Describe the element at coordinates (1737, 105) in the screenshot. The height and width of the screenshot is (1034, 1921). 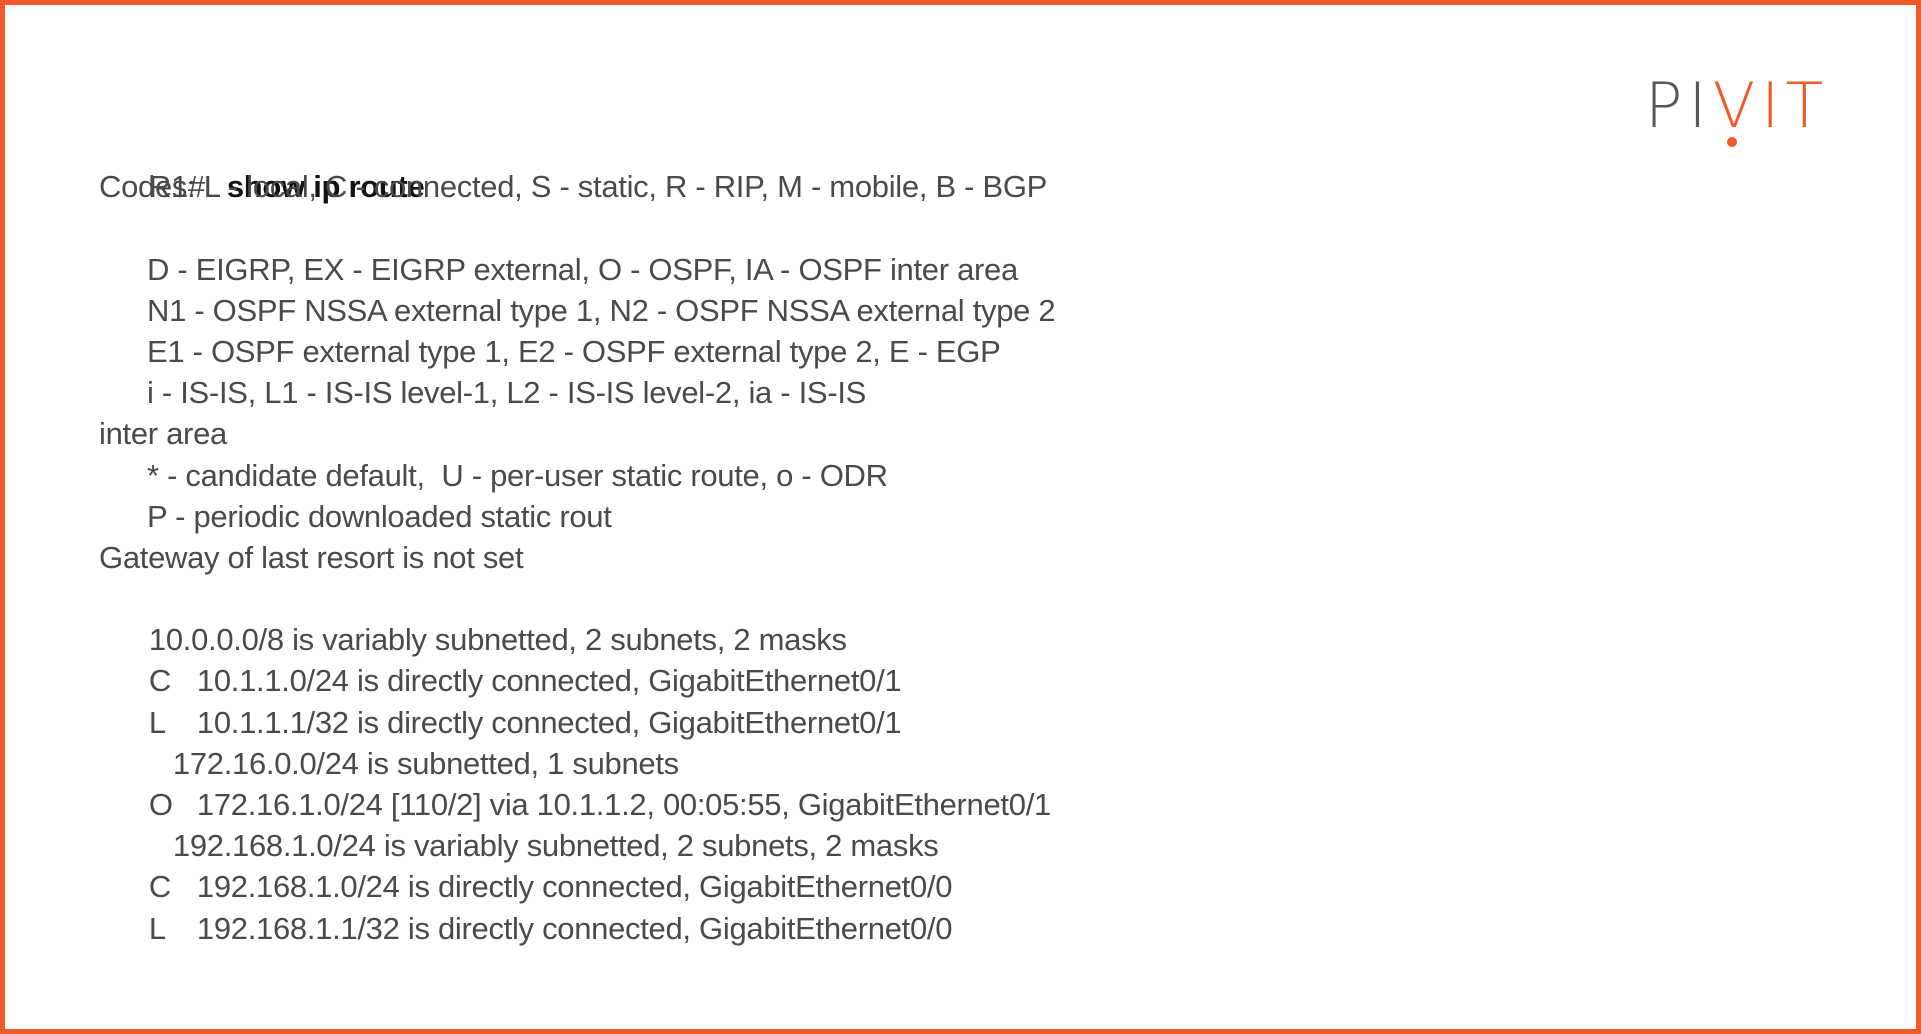
I see `logo-text-v: V` at that location.